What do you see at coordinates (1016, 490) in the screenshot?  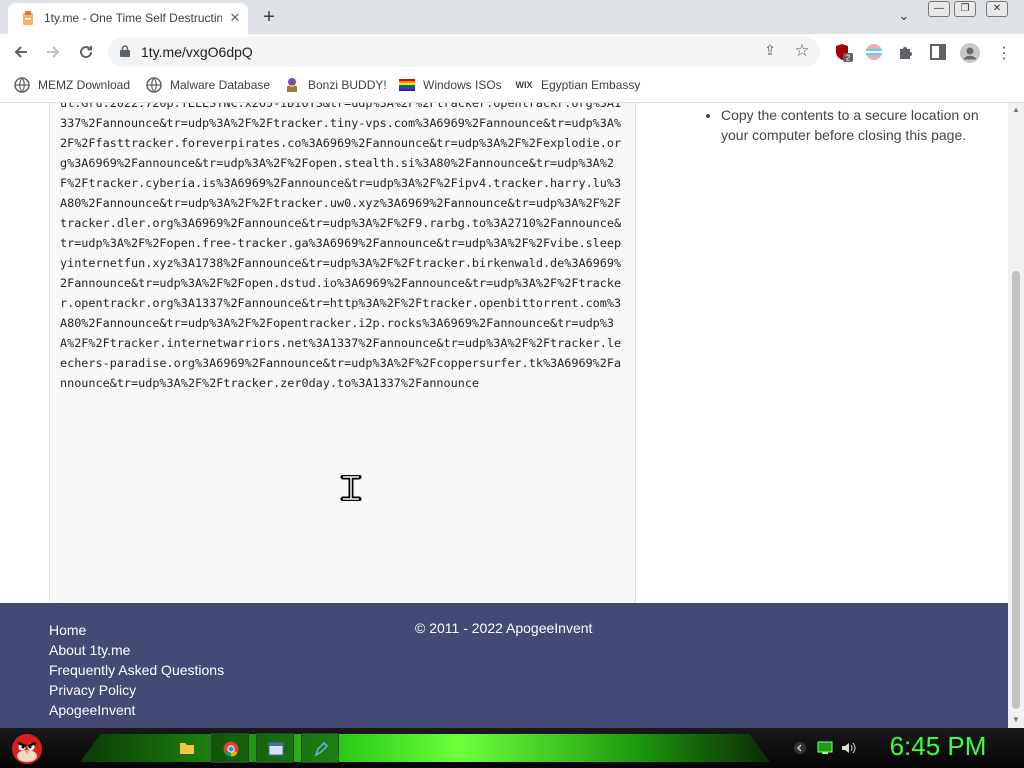 I see `scroll-thumb` at bounding box center [1016, 490].